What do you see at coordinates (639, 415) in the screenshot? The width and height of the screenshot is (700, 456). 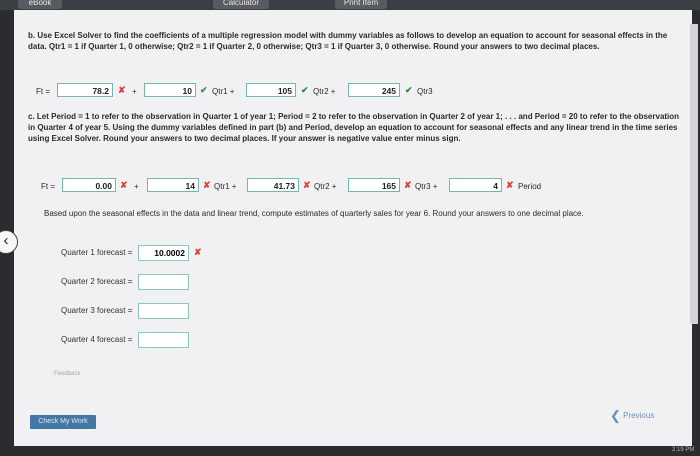 I see `previous-label: Previous` at bounding box center [639, 415].